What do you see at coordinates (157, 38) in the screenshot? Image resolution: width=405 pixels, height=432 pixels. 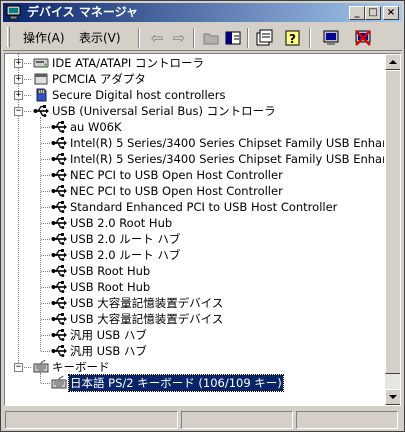 I see `back-arrow-icon: ⇦` at bounding box center [157, 38].